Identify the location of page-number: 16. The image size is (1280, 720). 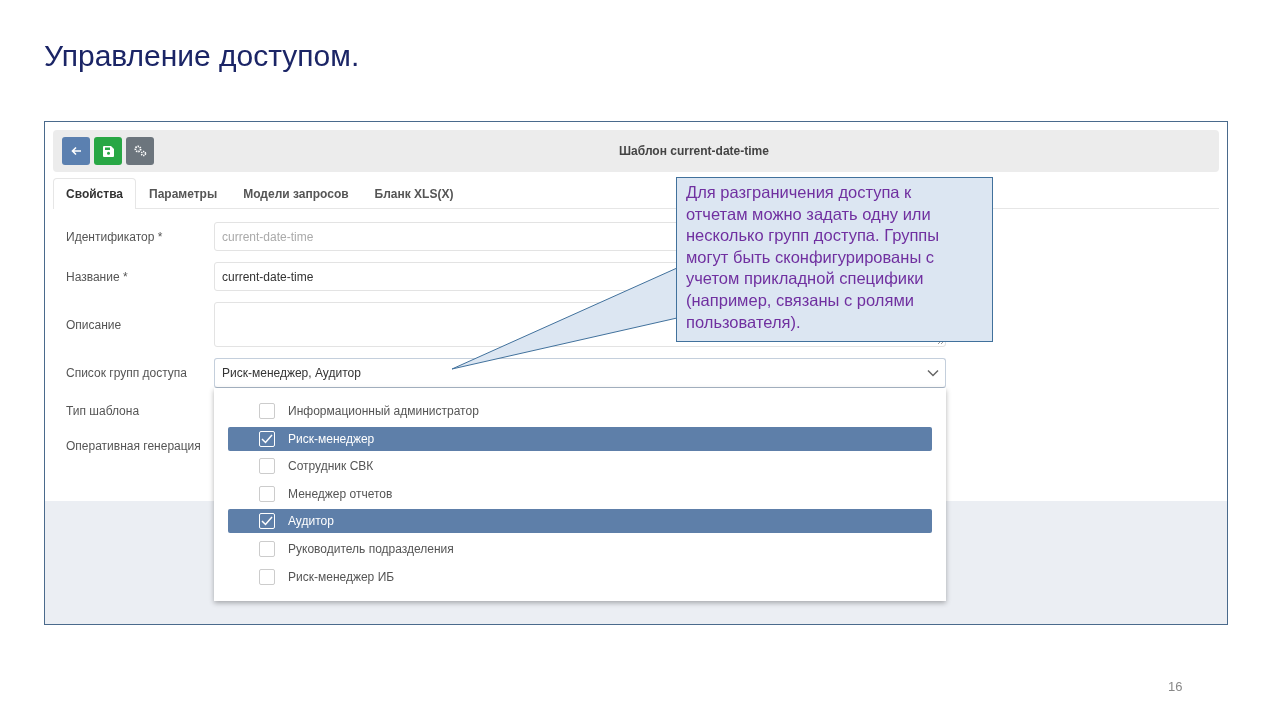
(1175, 686).